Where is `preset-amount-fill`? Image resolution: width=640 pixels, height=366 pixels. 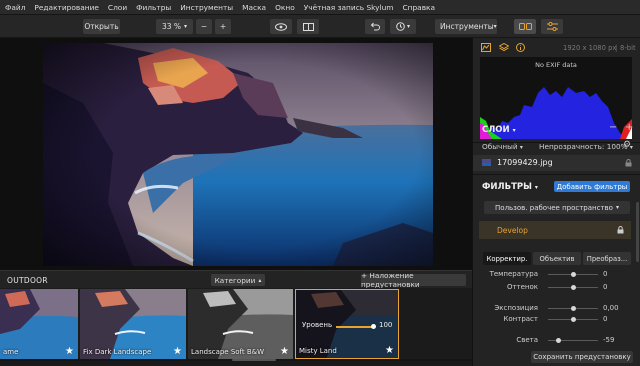 preset-amount-fill is located at coordinates (354, 326).